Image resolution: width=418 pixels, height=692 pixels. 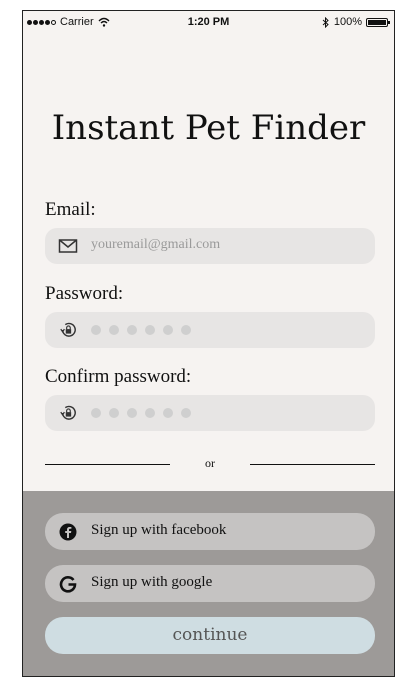 What do you see at coordinates (70, 209) in the screenshot?
I see `email-label: Email:` at bounding box center [70, 209].